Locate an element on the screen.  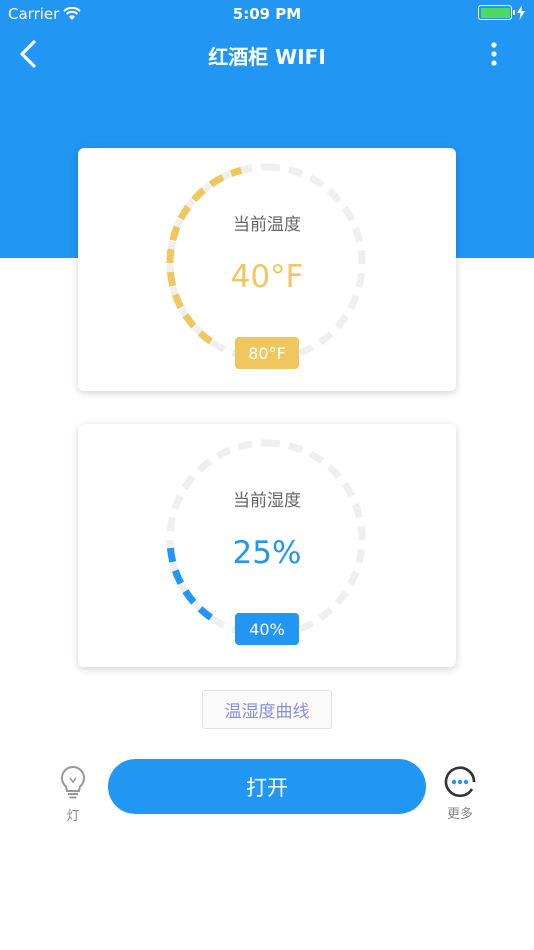
more-circle-icon is located at coordinates (460, 782).